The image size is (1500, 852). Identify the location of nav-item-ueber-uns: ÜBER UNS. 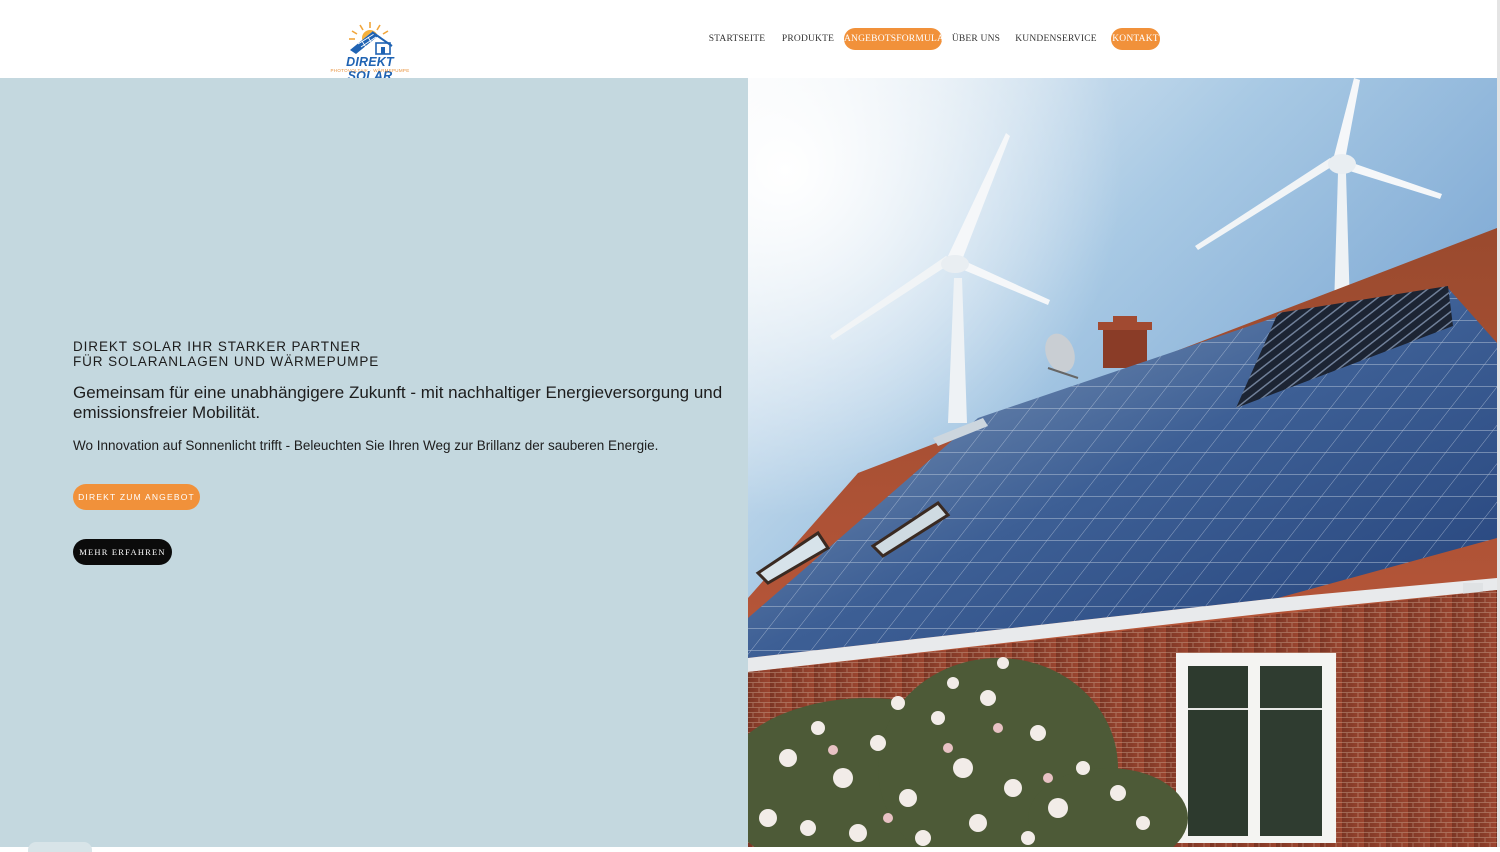
(976, 39).